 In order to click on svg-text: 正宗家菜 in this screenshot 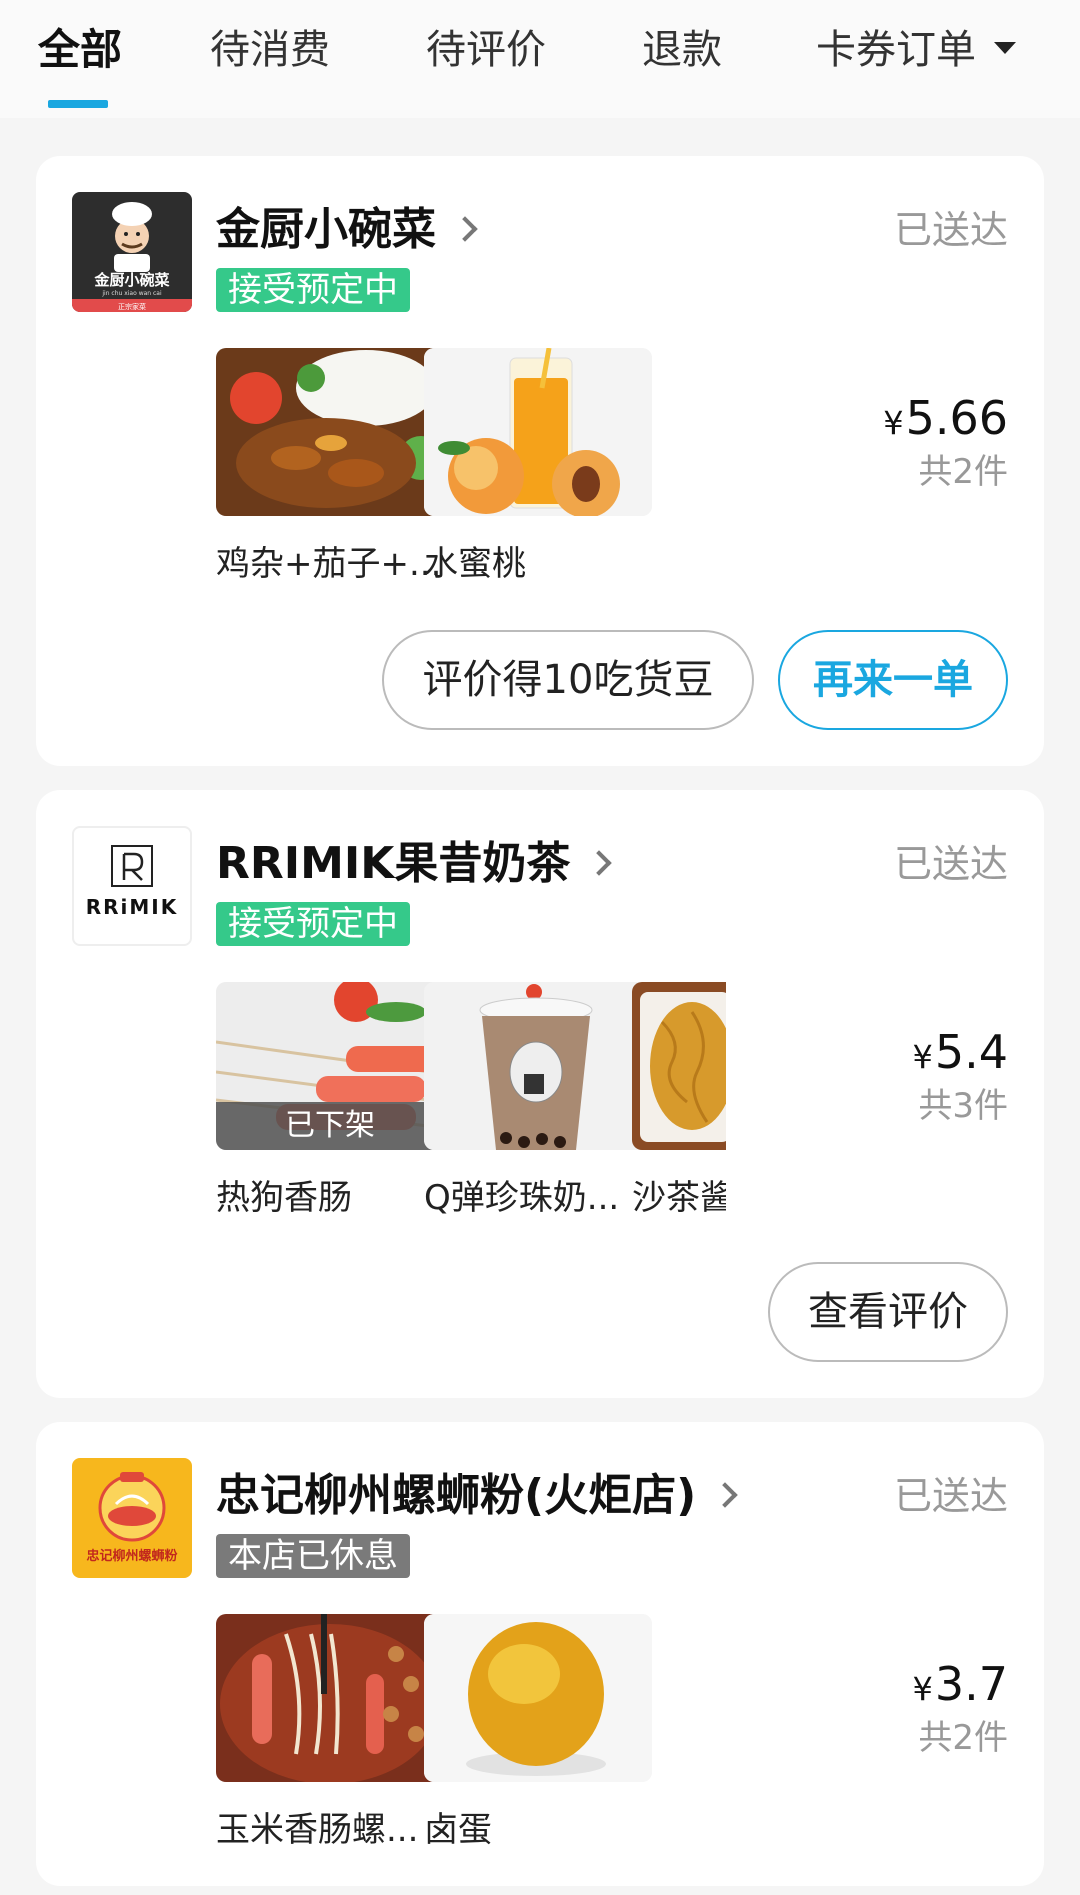, I will do `click(132, 306)`.